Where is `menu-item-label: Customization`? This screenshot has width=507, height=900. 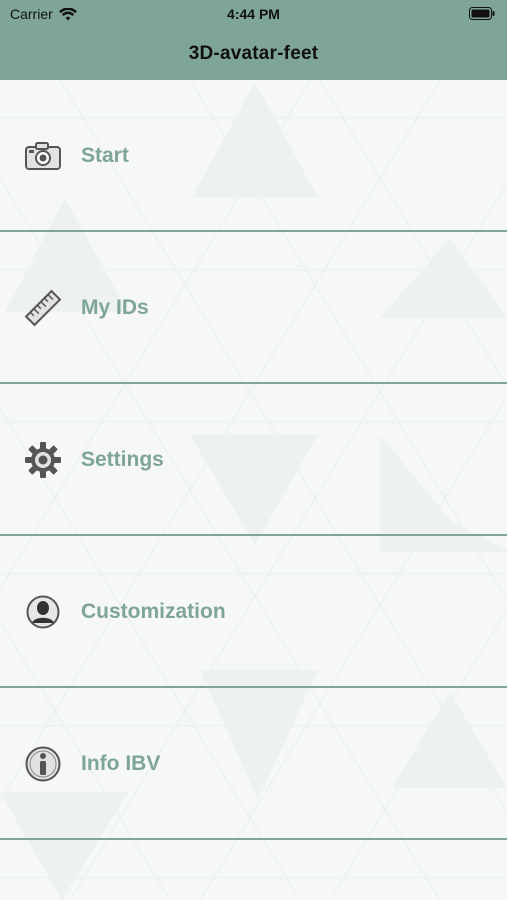 menu-item-label: Customization is located at coordinates (153, 611).